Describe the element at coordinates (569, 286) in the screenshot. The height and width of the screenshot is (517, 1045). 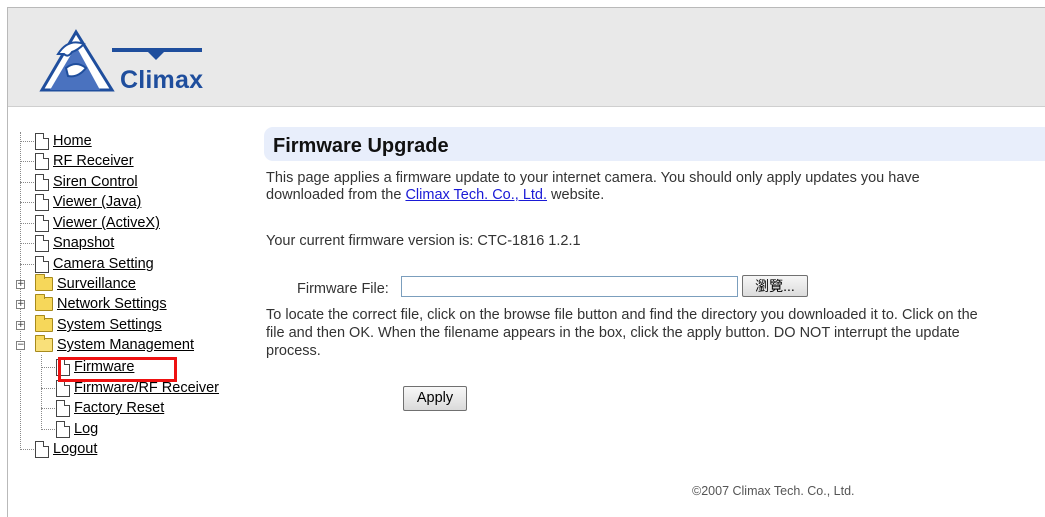
I see `firmware-file-input` at that location.